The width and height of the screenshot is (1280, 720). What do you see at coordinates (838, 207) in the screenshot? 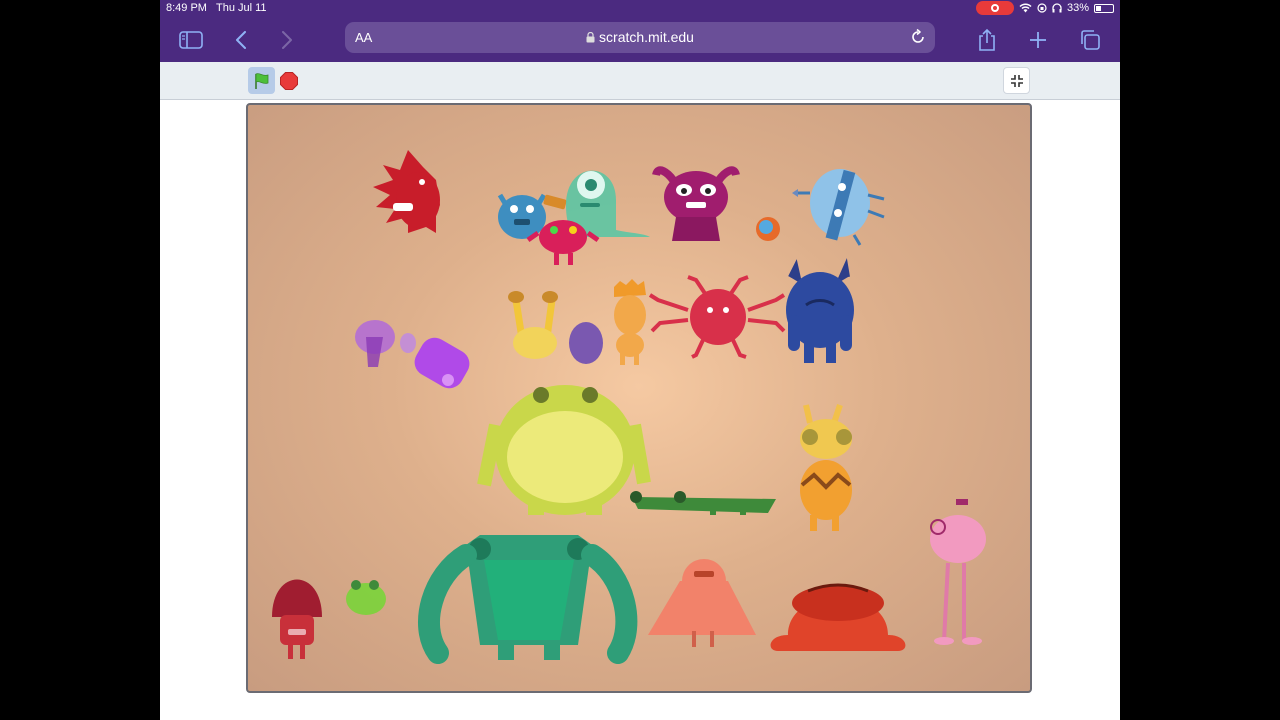
I see `light-blue-egg-monster` at bounding box center [838, 207].